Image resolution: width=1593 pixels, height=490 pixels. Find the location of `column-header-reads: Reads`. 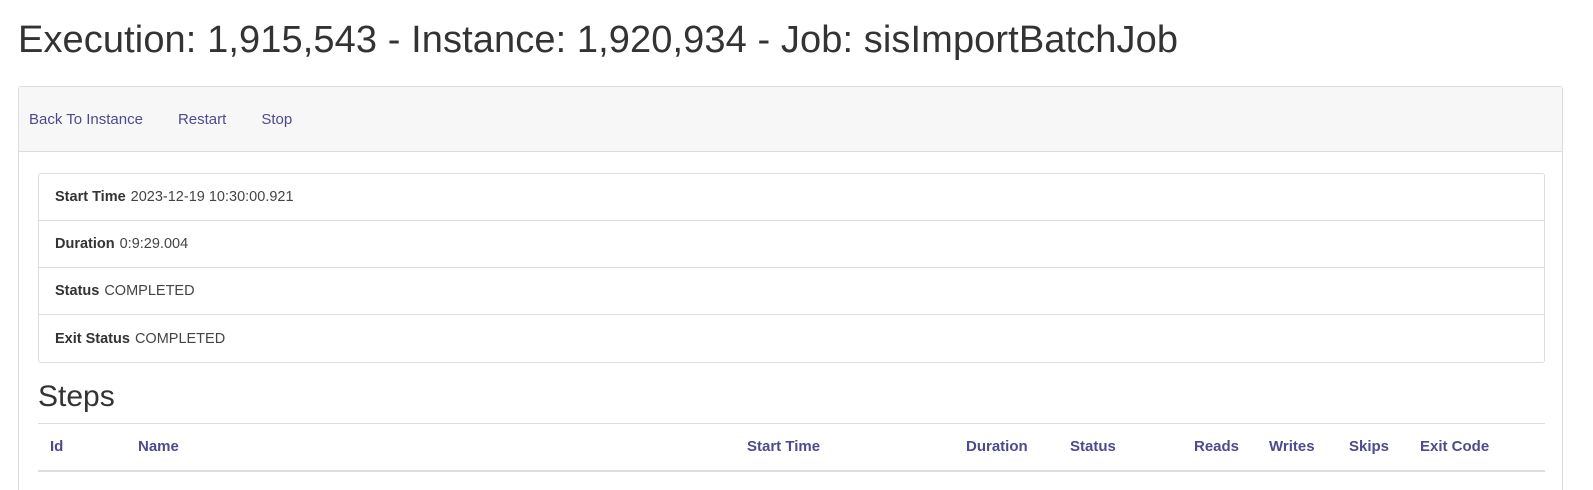

column-header-reads: Reads is located at coordinates (1231, 447).